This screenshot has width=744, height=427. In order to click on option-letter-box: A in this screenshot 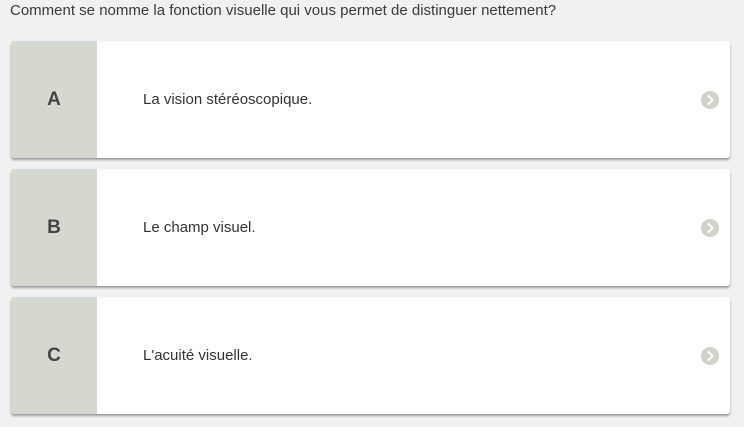, I will do `click(54, 99)`.